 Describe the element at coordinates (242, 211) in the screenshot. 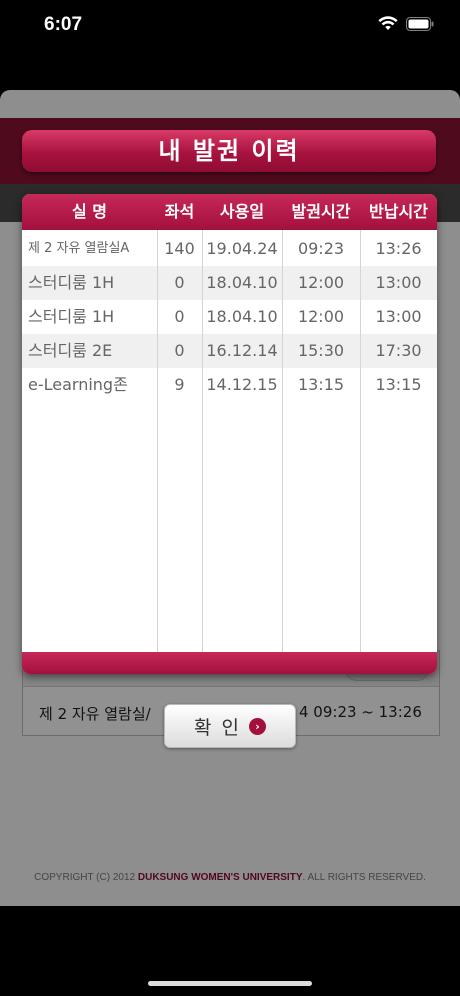

I see `column-header-date: 사용일` at that location.